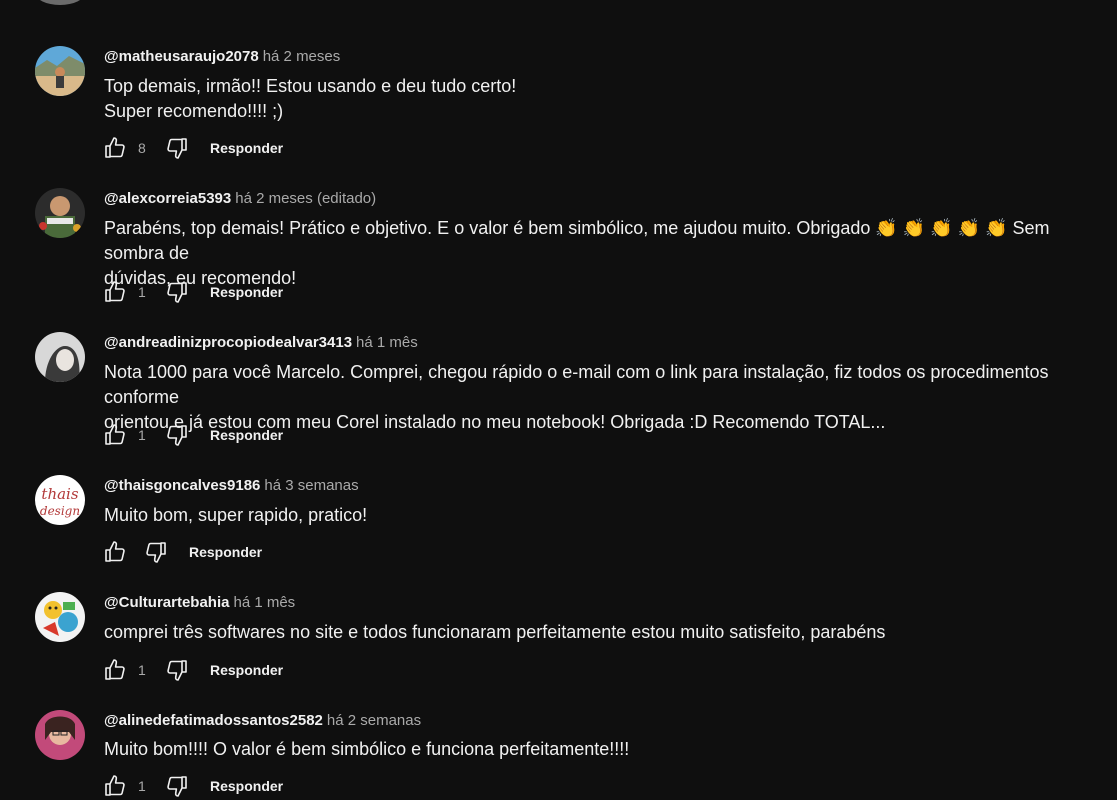 The height and width of the screenshot is (800, 1117). What do you see at coordinates (228, 342) in the screenshot?
I see `comment-author: @andreadinizprocopiodealvar3413` at bounding box center [228, 342].